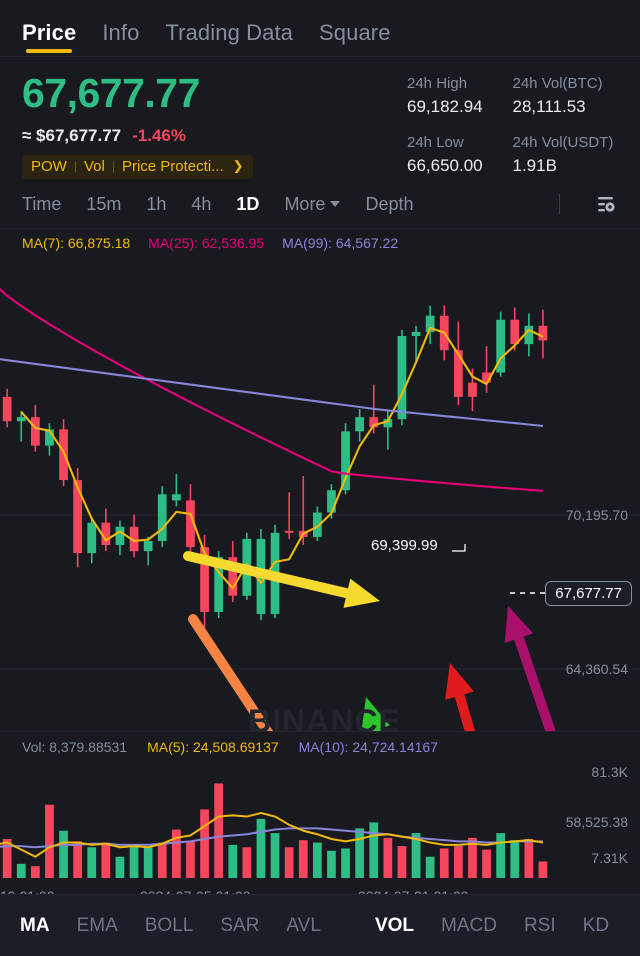  I want to click on indicator-tab-sar: SAR, so click(239, 926).